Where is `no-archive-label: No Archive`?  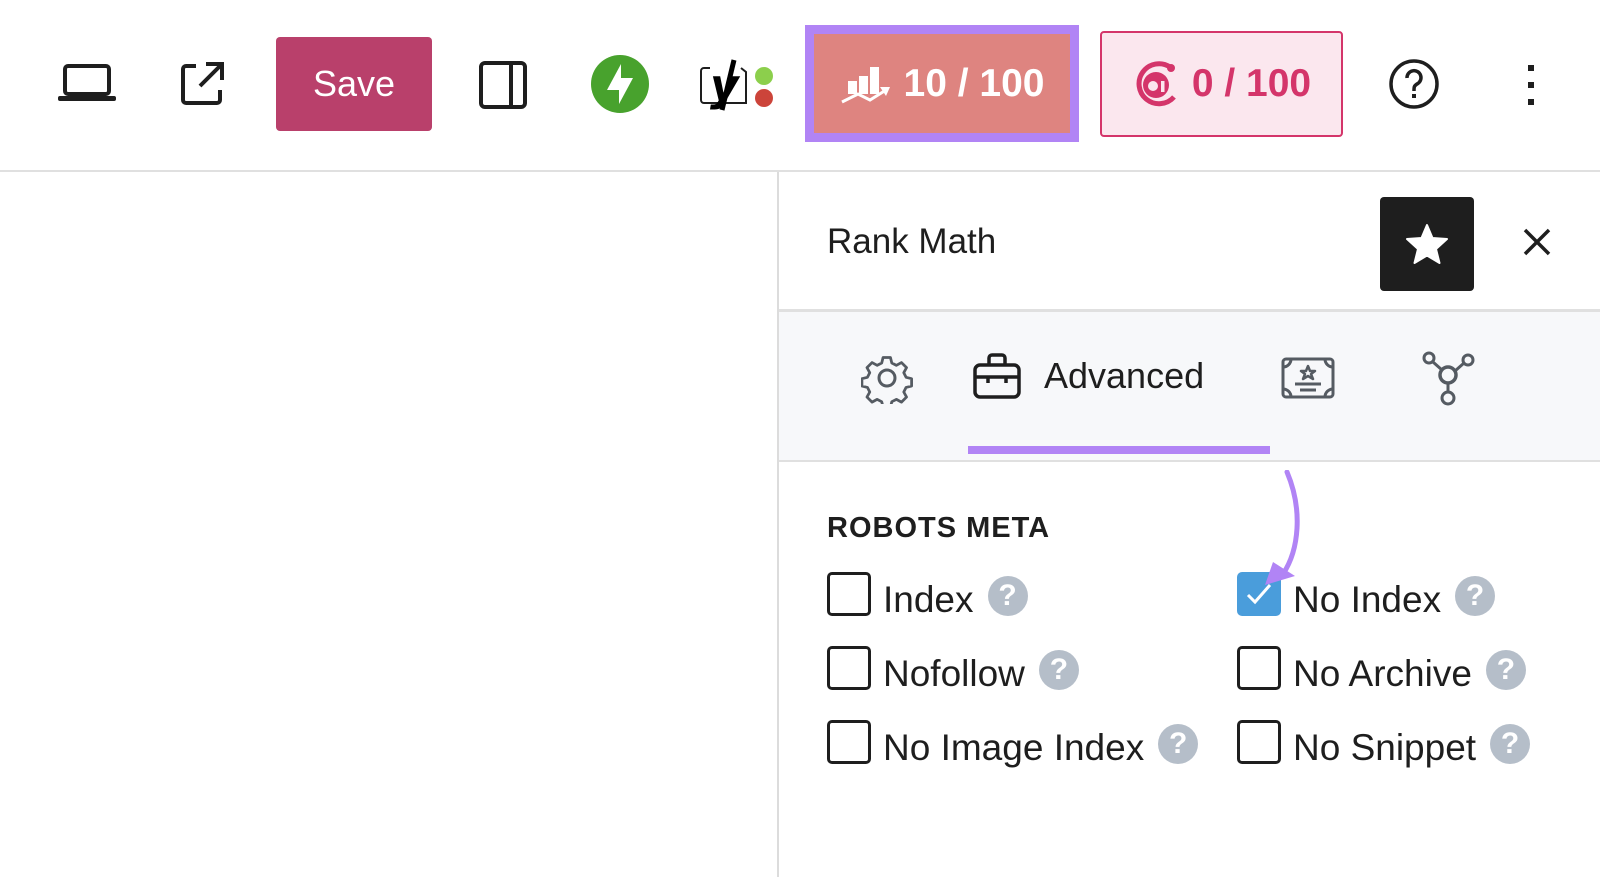 no-archive-label: No Archive is located at coordinates (1382, 673).